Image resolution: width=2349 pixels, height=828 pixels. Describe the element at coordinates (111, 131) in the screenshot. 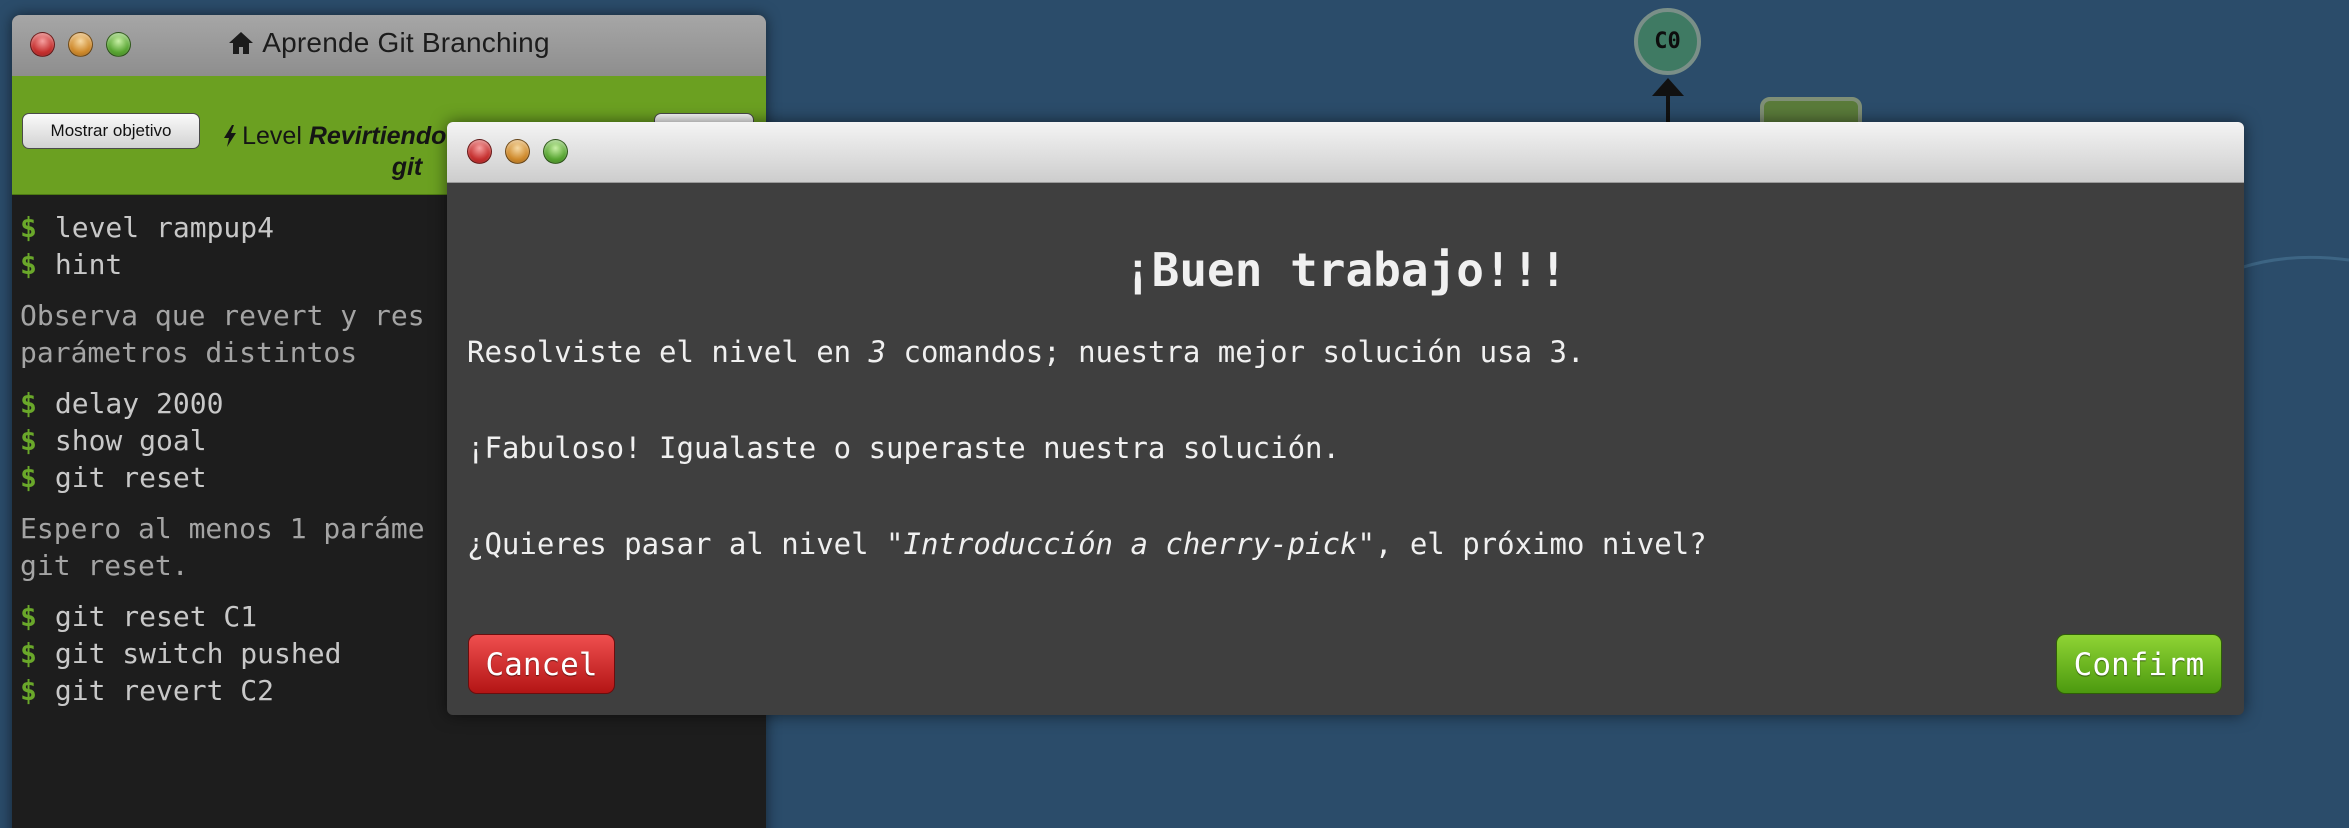

I see `show-goal-button: Mostrar objetivo` at that location.